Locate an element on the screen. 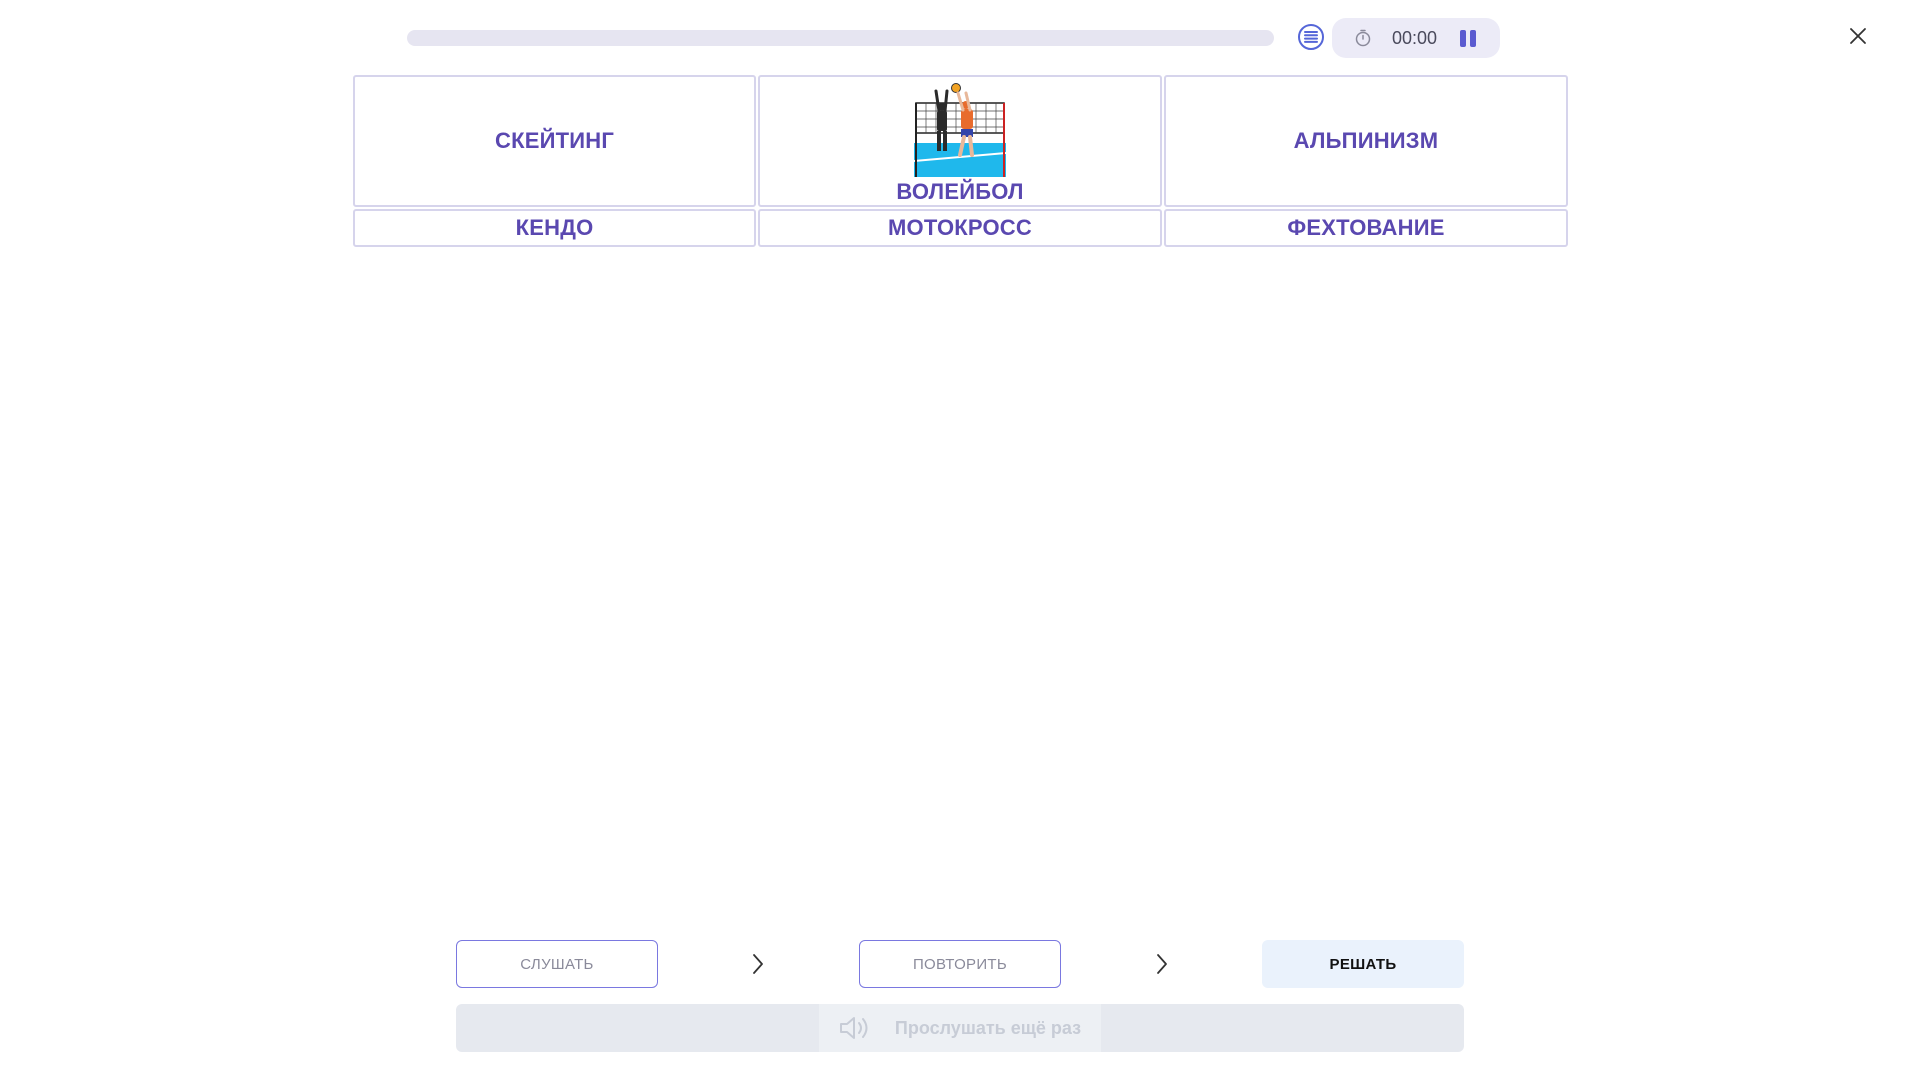 The height and width of the screenshot is (1080, 1920). progress-bar is located at coordinates (840, 38).